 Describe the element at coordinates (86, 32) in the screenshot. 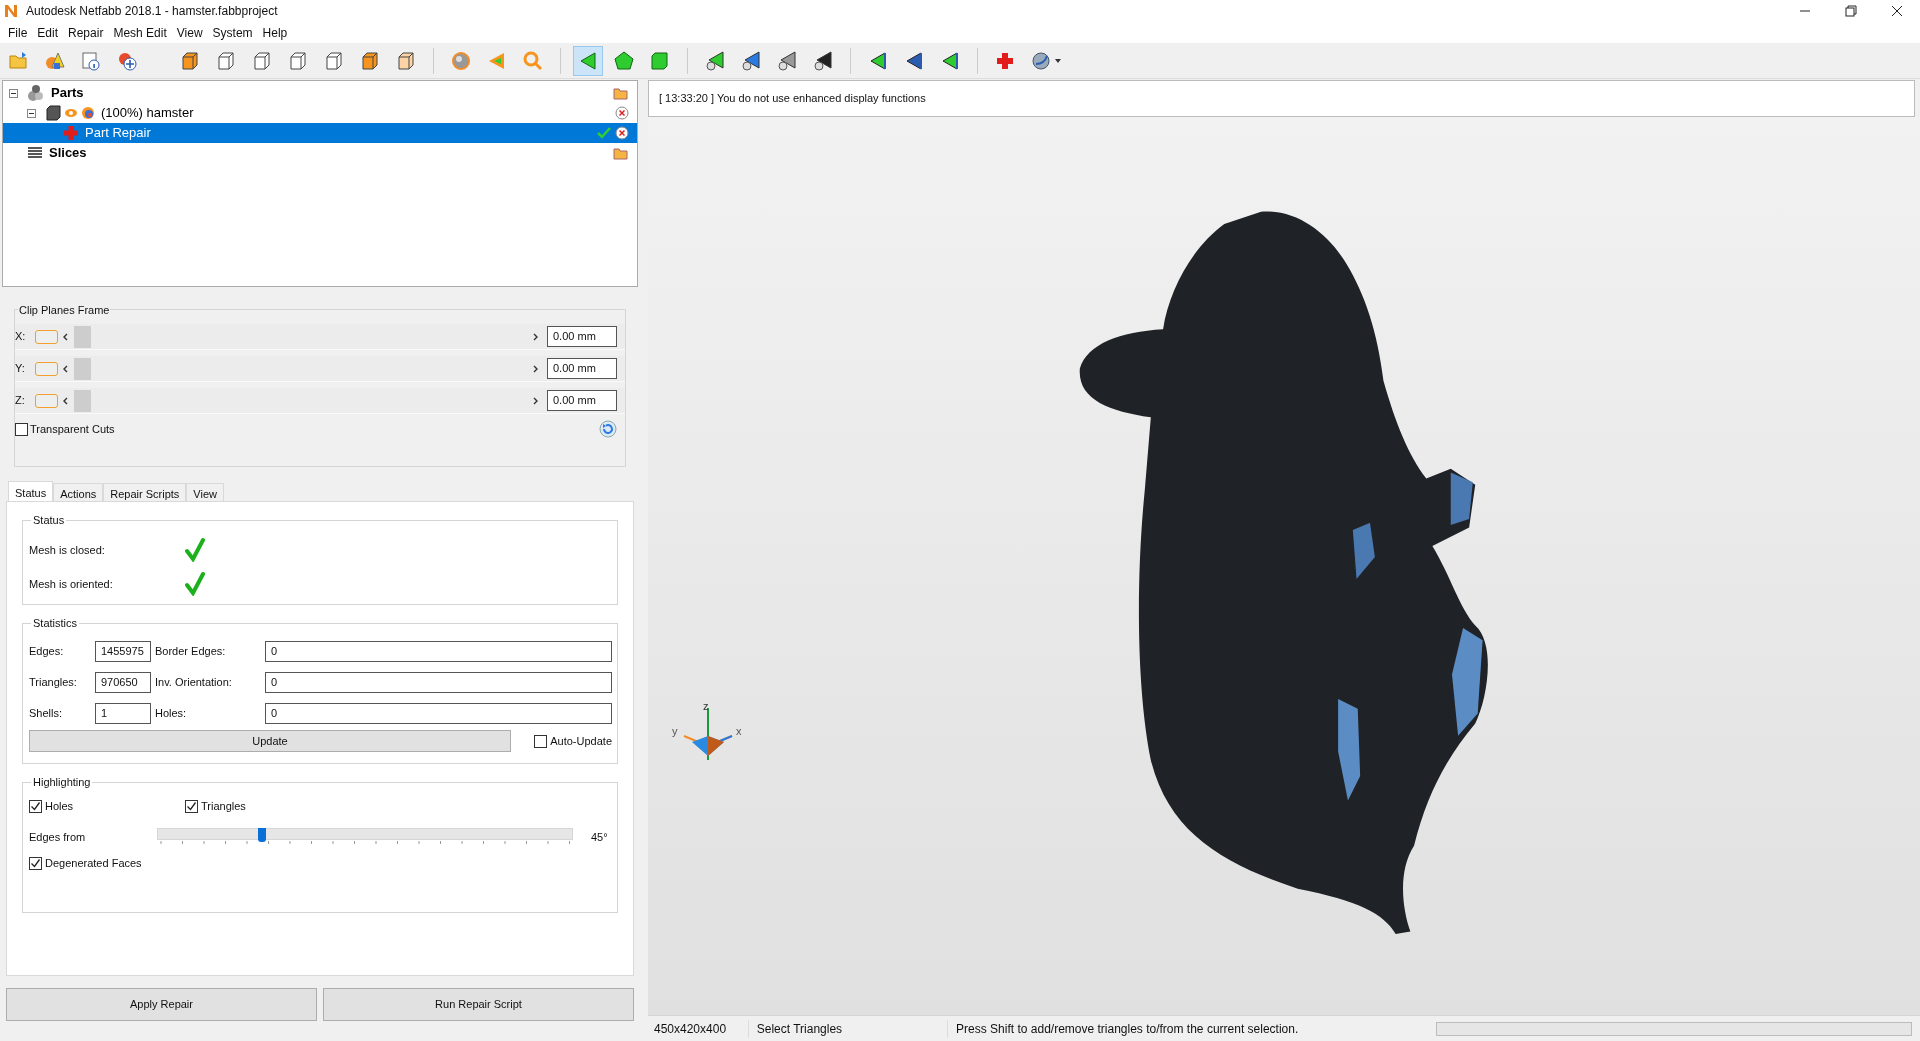

I see `menu-item: Repair` at that location.